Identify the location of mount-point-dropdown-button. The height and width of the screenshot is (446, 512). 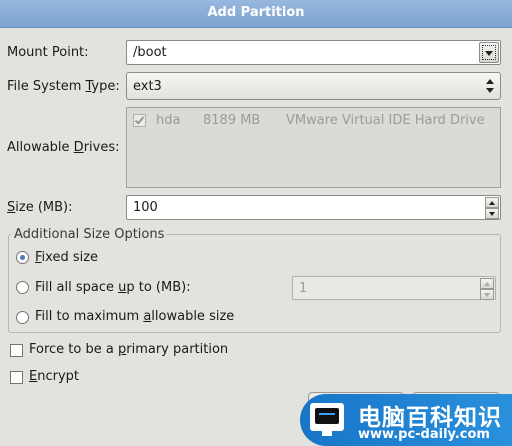
(489, 52).